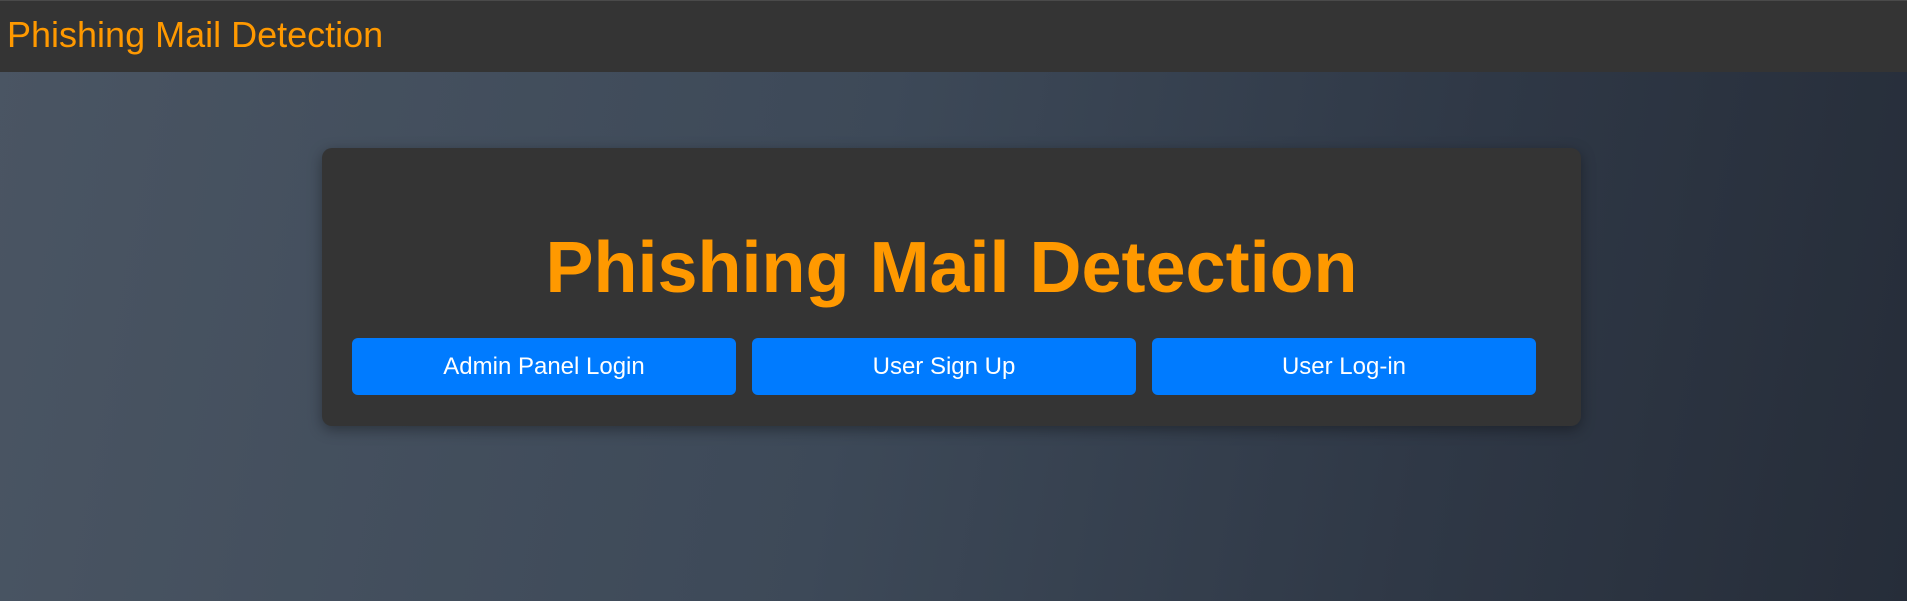 This screenshot has height=601, width=1907. What do you see at coordinates (544, 366) in the screenshot?
I see `admin-panel-login-button: Admin Panel Login` at bounding box center [544, 366].